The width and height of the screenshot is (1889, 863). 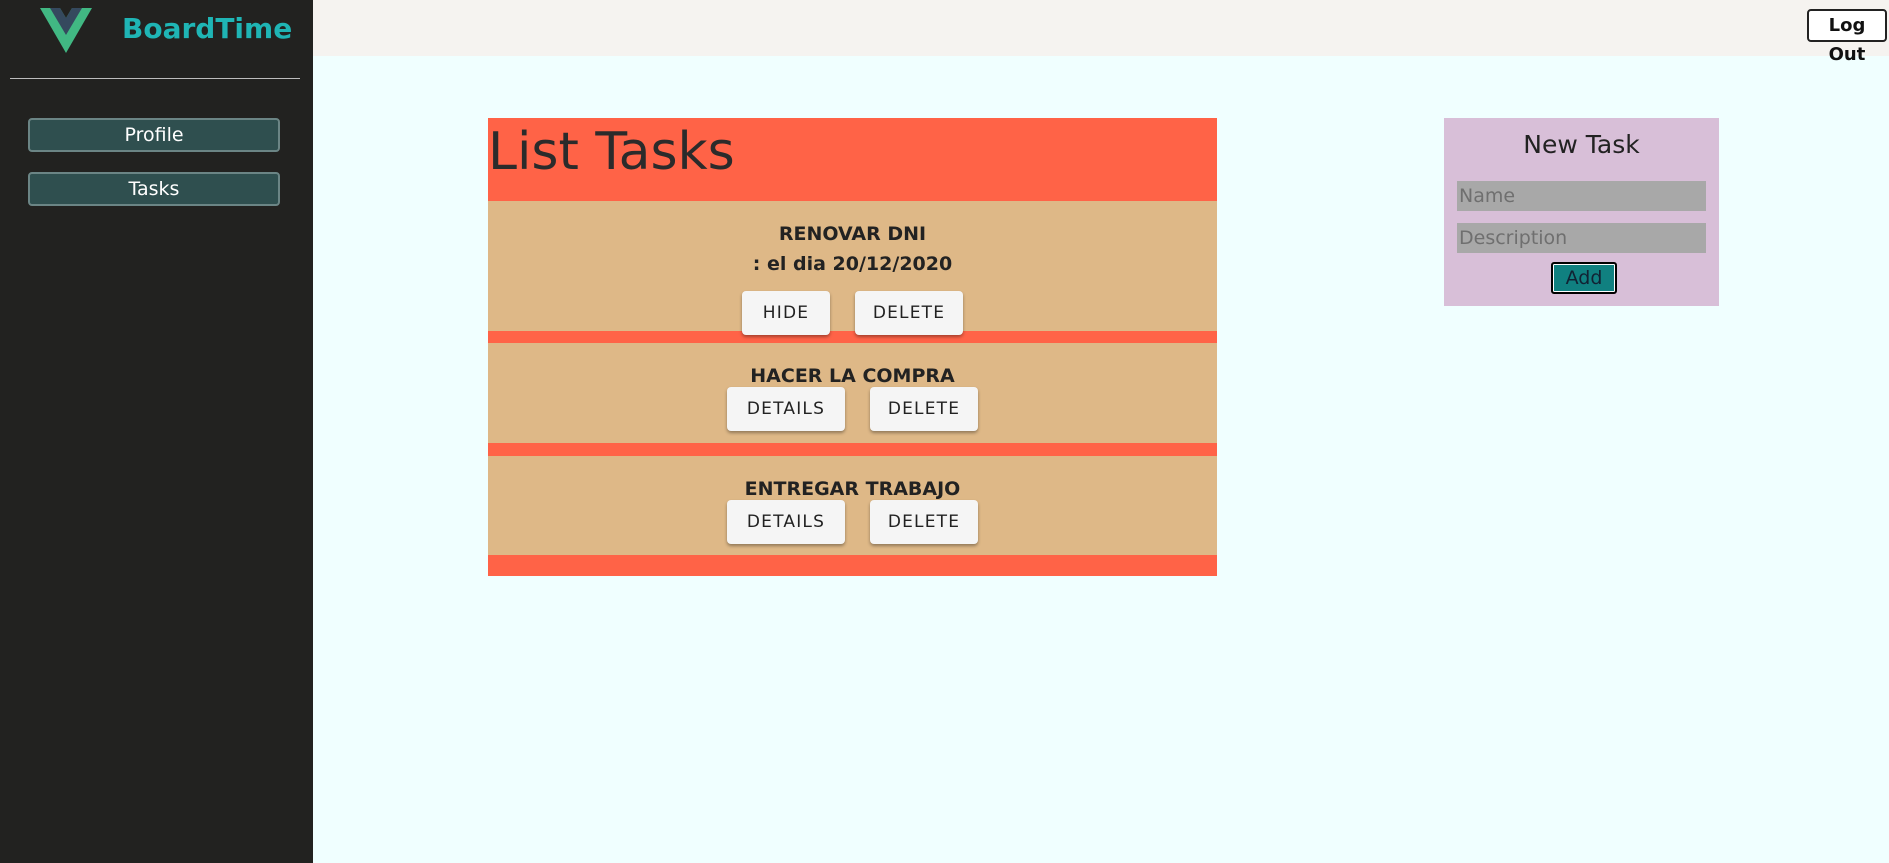 What do you see at coordinates (611, 152) in the screenshot?
I see `page-title: List Tasks` at bounding box center [611, 152].